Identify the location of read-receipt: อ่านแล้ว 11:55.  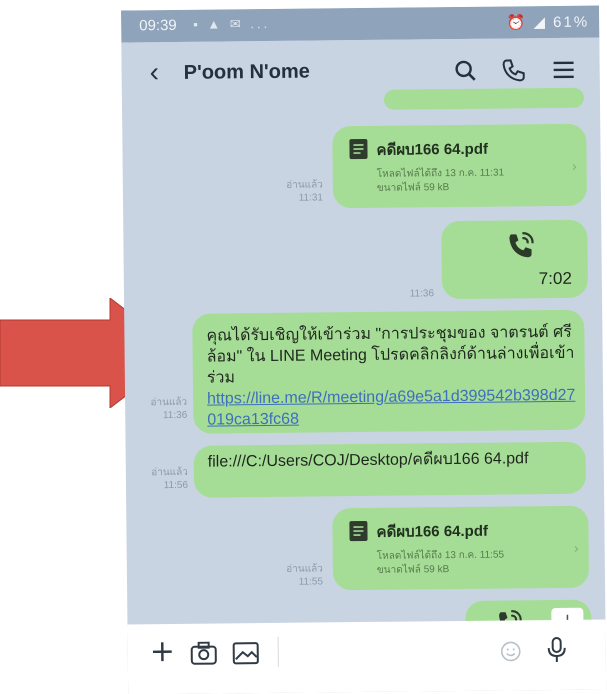
(293, 575).